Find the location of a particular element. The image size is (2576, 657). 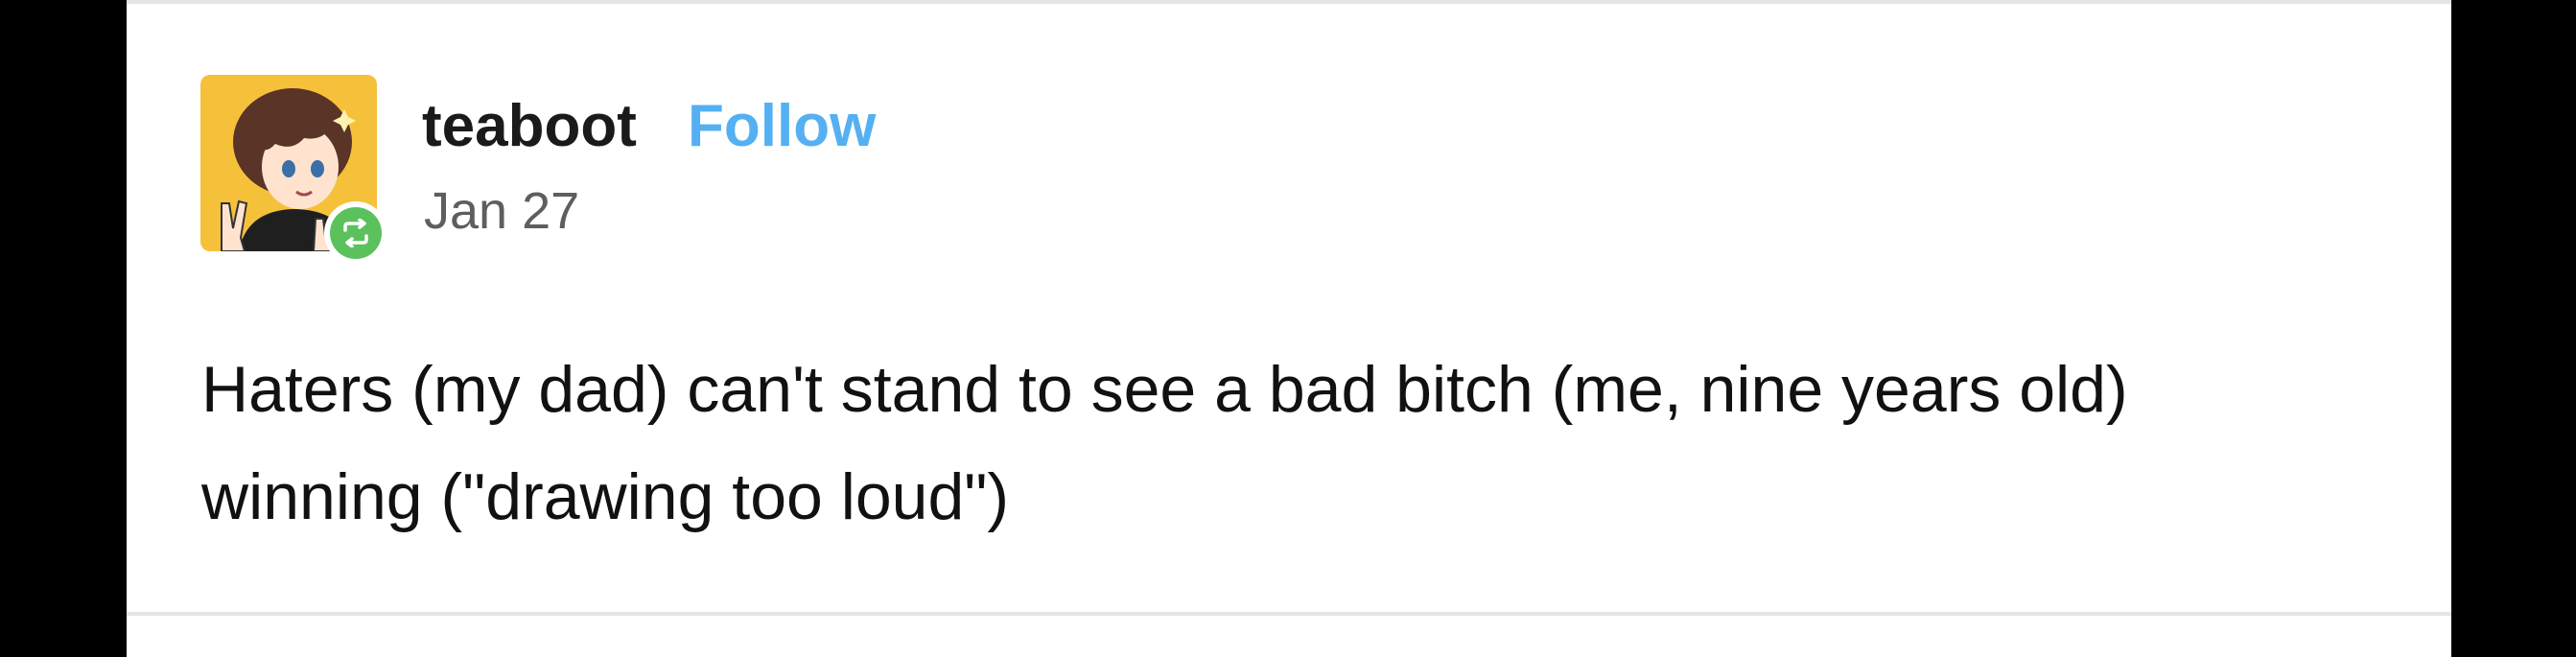

post-author-username: teaboot is located at coordinates (529, 126).